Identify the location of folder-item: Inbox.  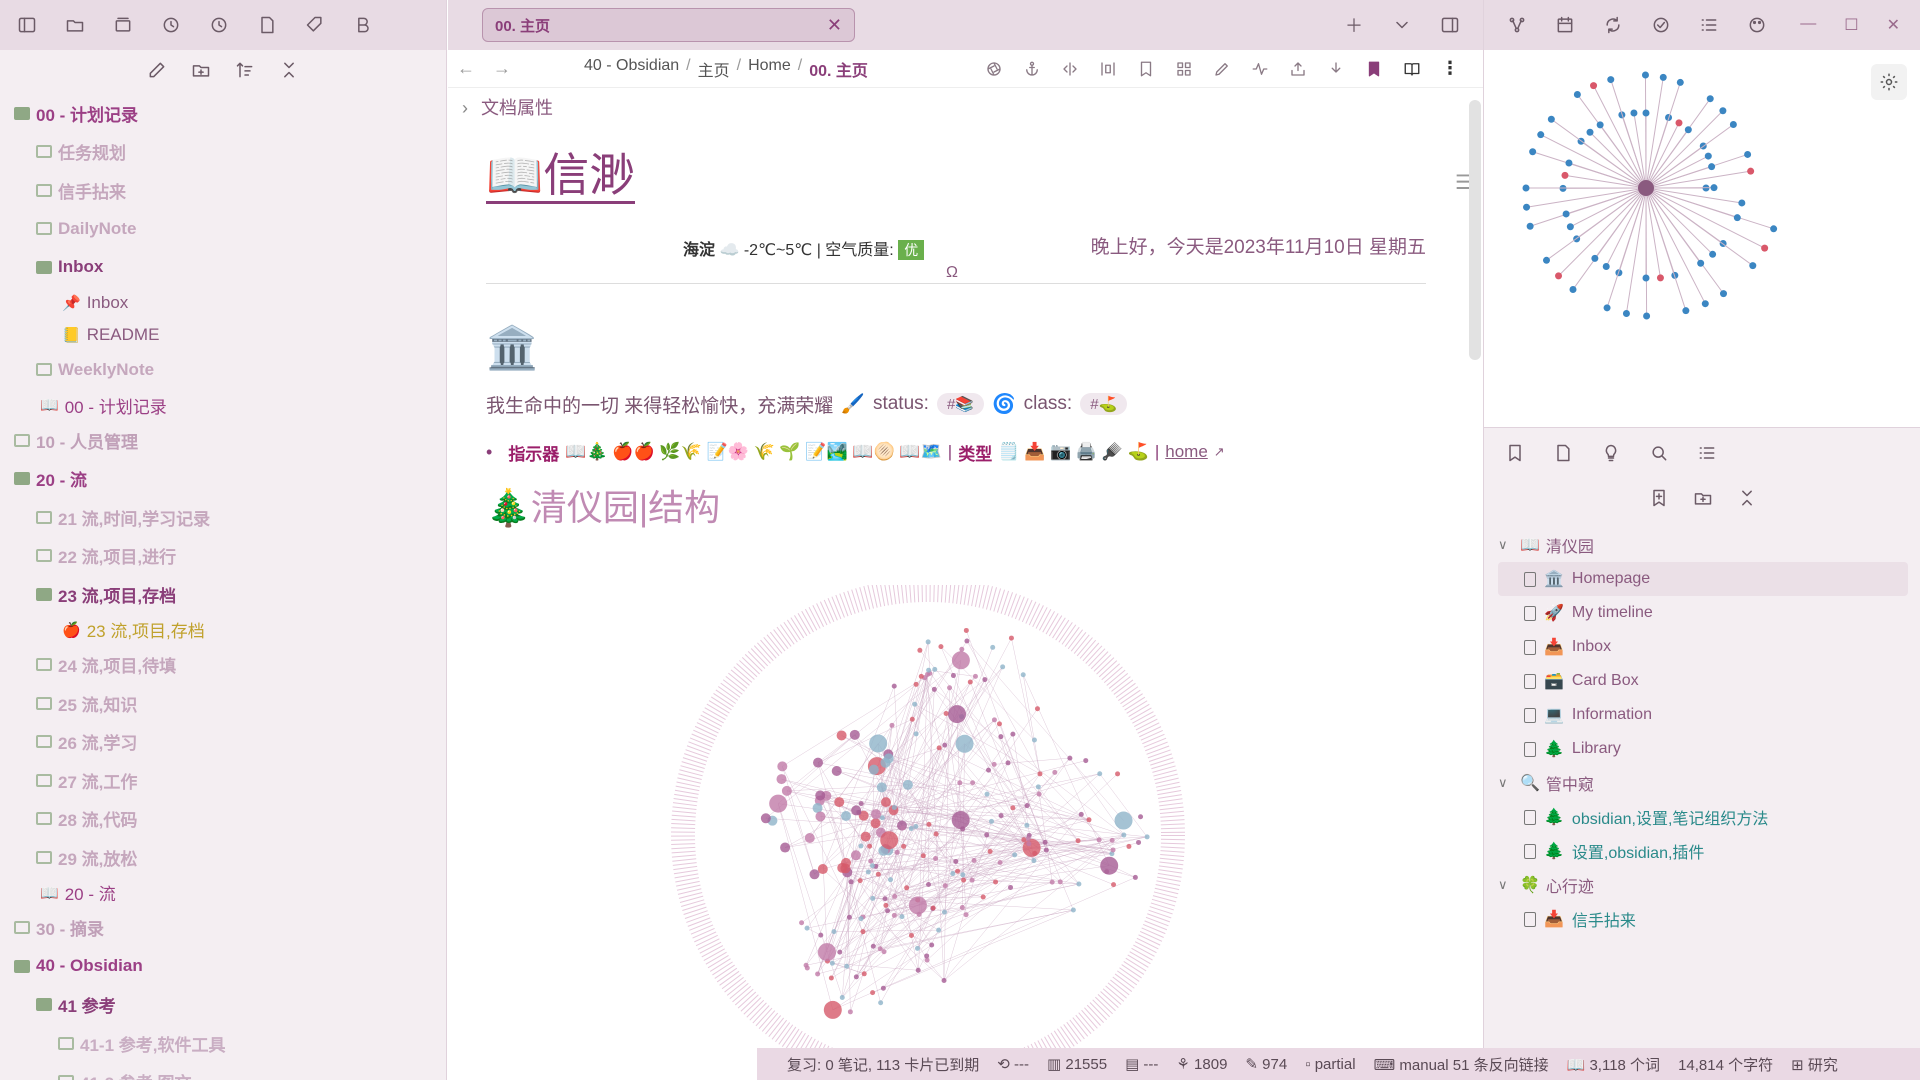
(225, 267).